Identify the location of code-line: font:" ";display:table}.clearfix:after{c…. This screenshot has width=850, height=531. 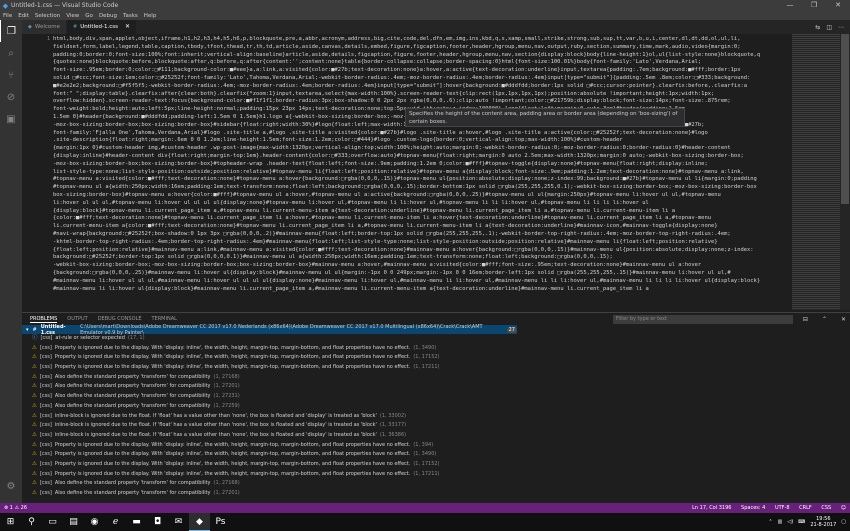
(422, 95).